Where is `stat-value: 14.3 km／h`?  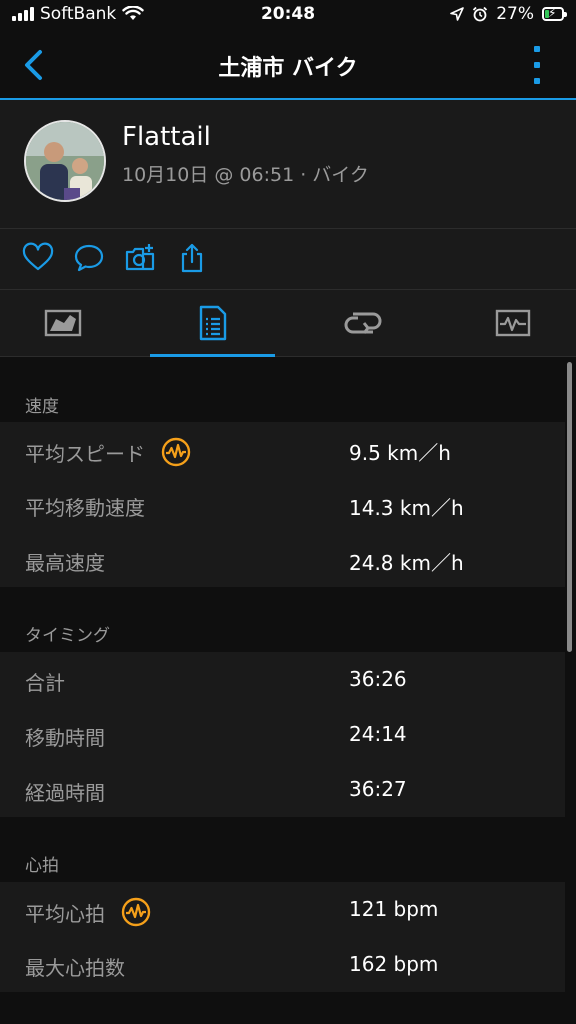
stat-value: 14.3 km／h is located at coordinates (406, 508).